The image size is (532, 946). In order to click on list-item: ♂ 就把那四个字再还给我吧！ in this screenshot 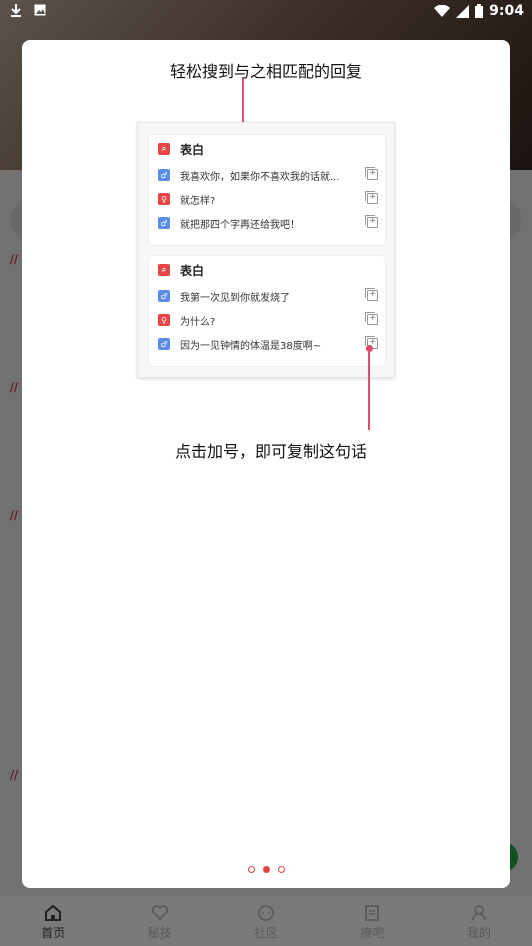, I will do `click(267, 223)`.